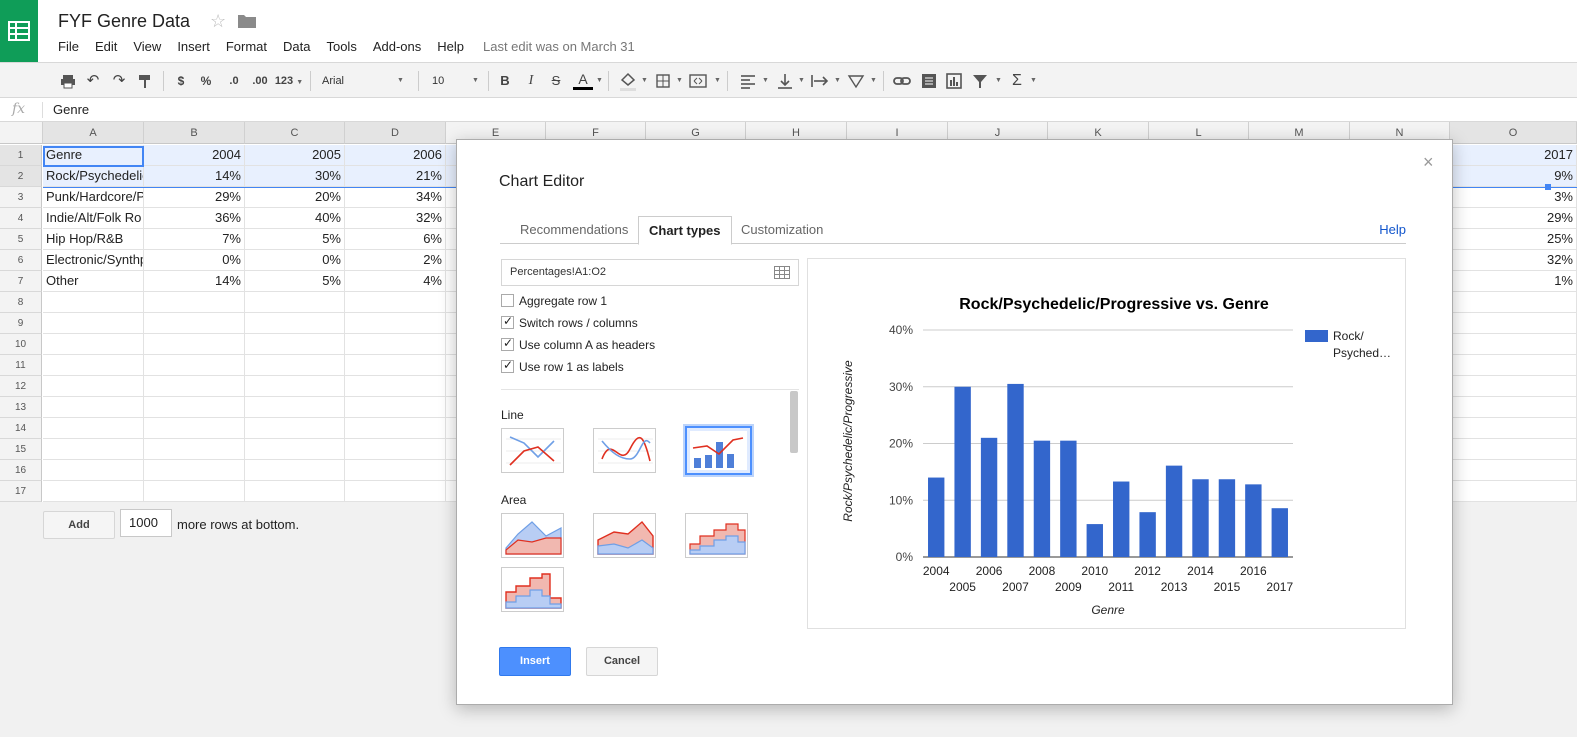 This screenshot has width=1577, height=737. I want to click on paint-format-icon, so click(145, 81).